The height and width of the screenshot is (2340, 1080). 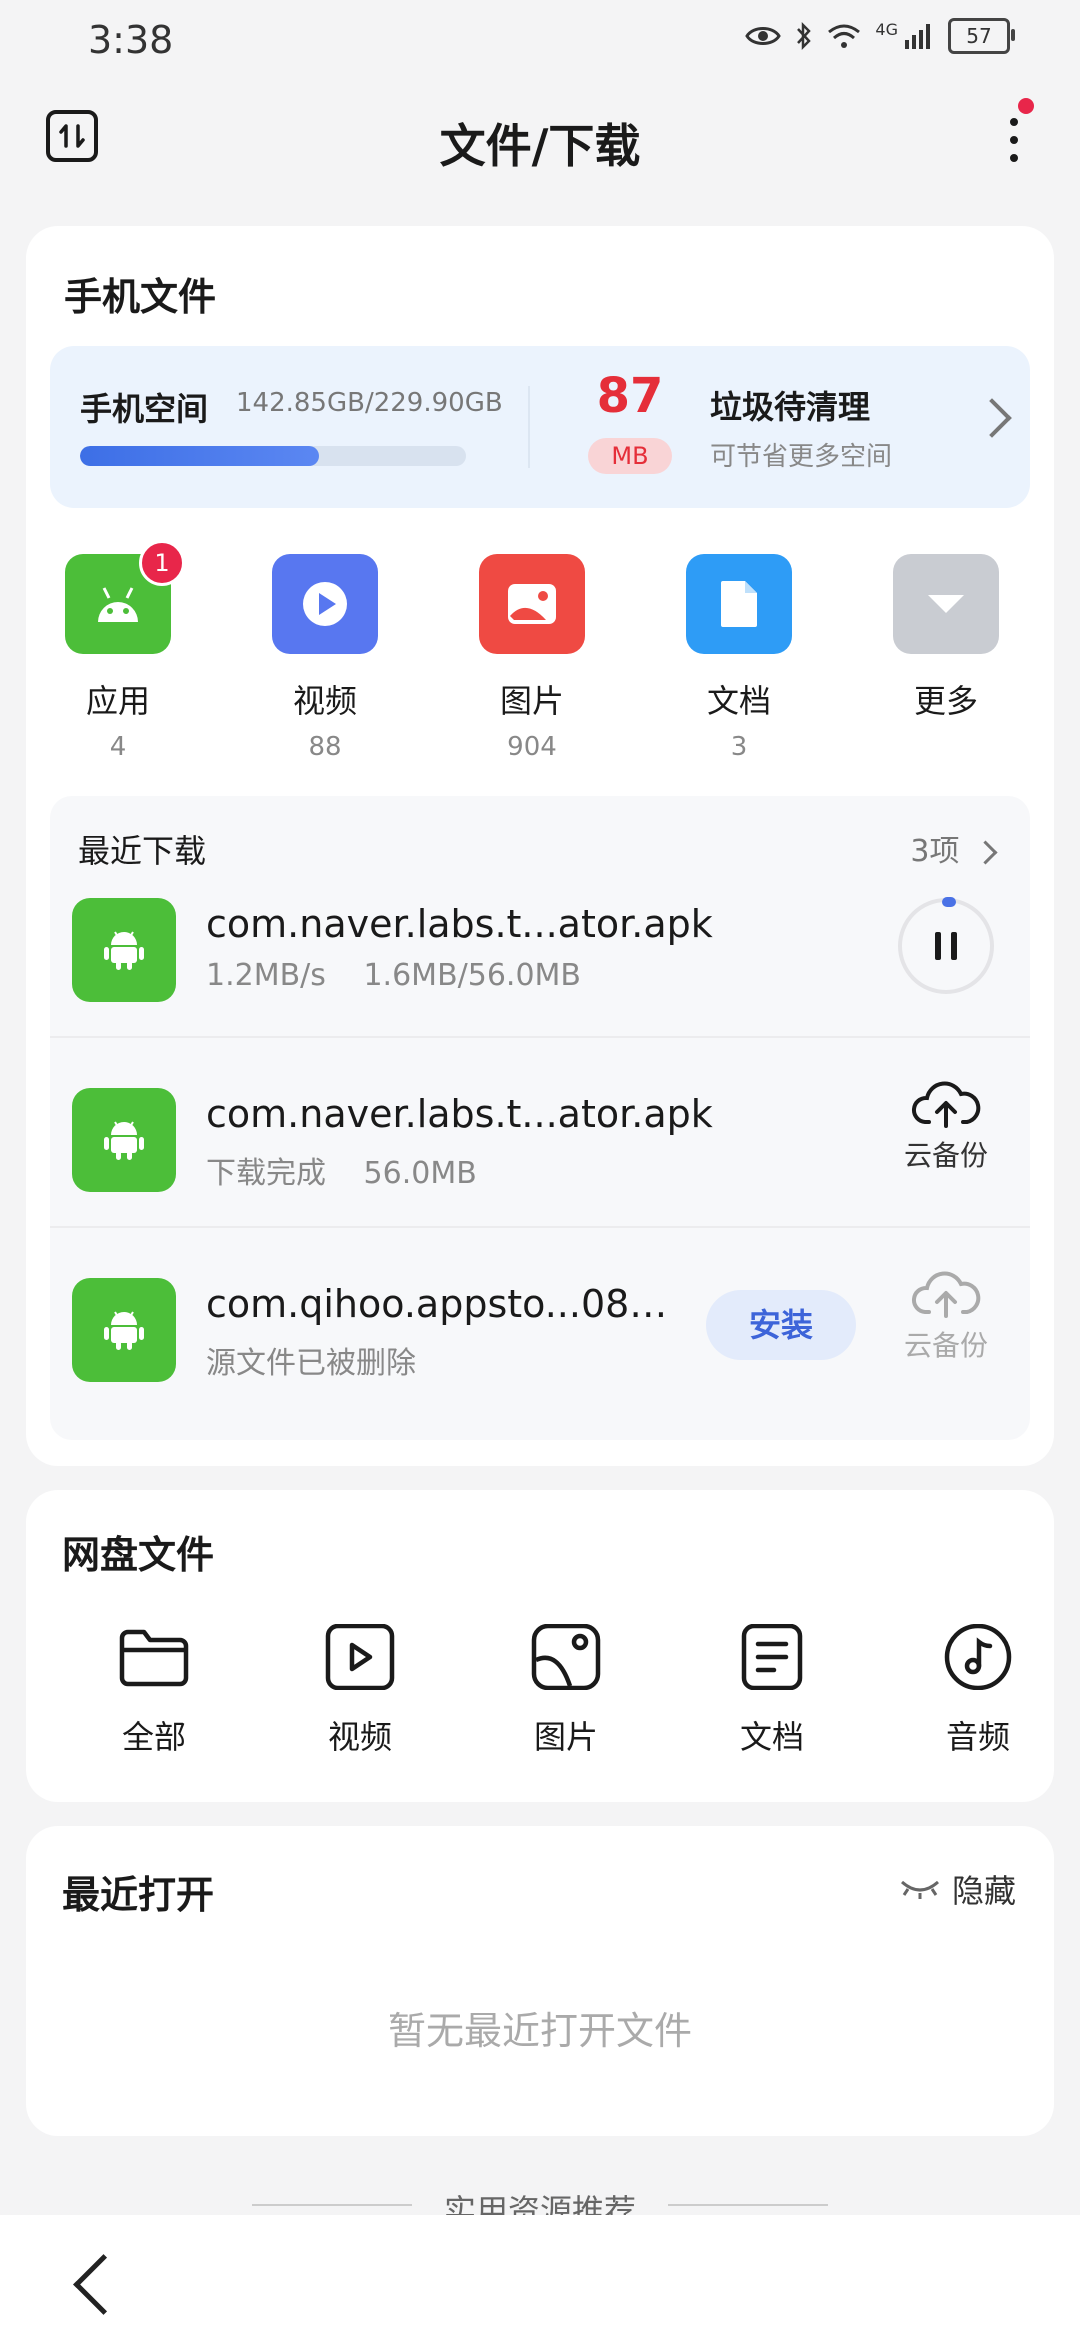 I want to click on play-icon, so click(x=325, y=604).